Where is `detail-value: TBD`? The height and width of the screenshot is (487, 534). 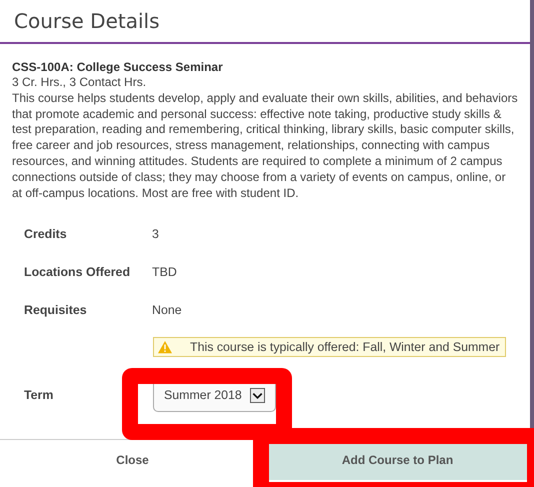
detail-value: TBD is located at coordinates (164, 272).